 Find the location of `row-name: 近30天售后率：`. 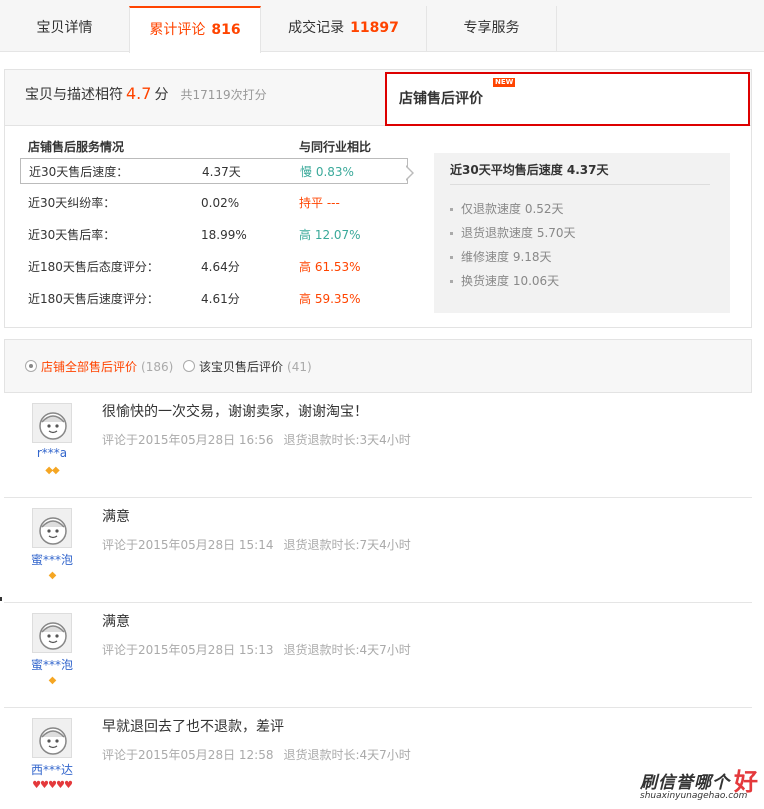

row-name: 近30天售后率： is located at coordinates (72, 235).